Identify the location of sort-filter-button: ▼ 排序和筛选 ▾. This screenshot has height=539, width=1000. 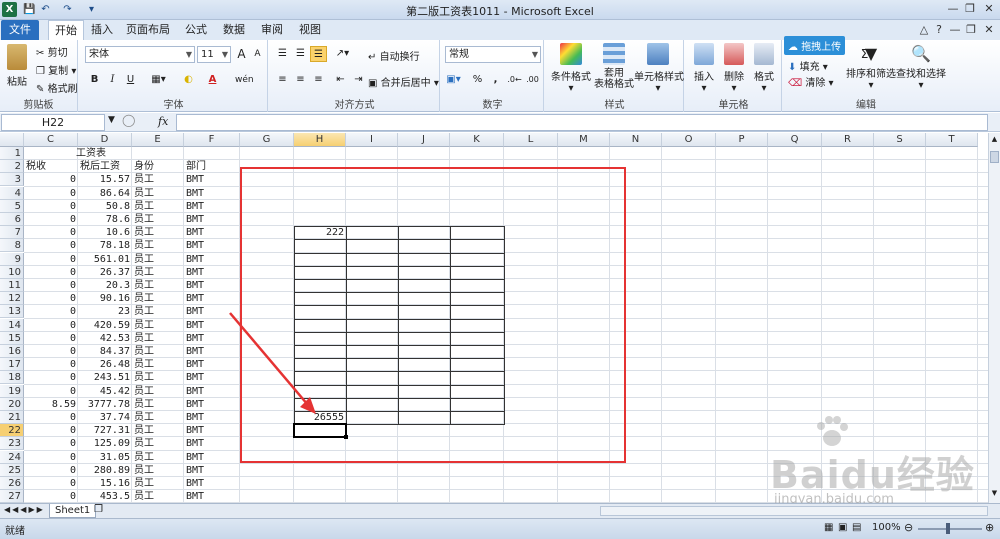
(871, 67).